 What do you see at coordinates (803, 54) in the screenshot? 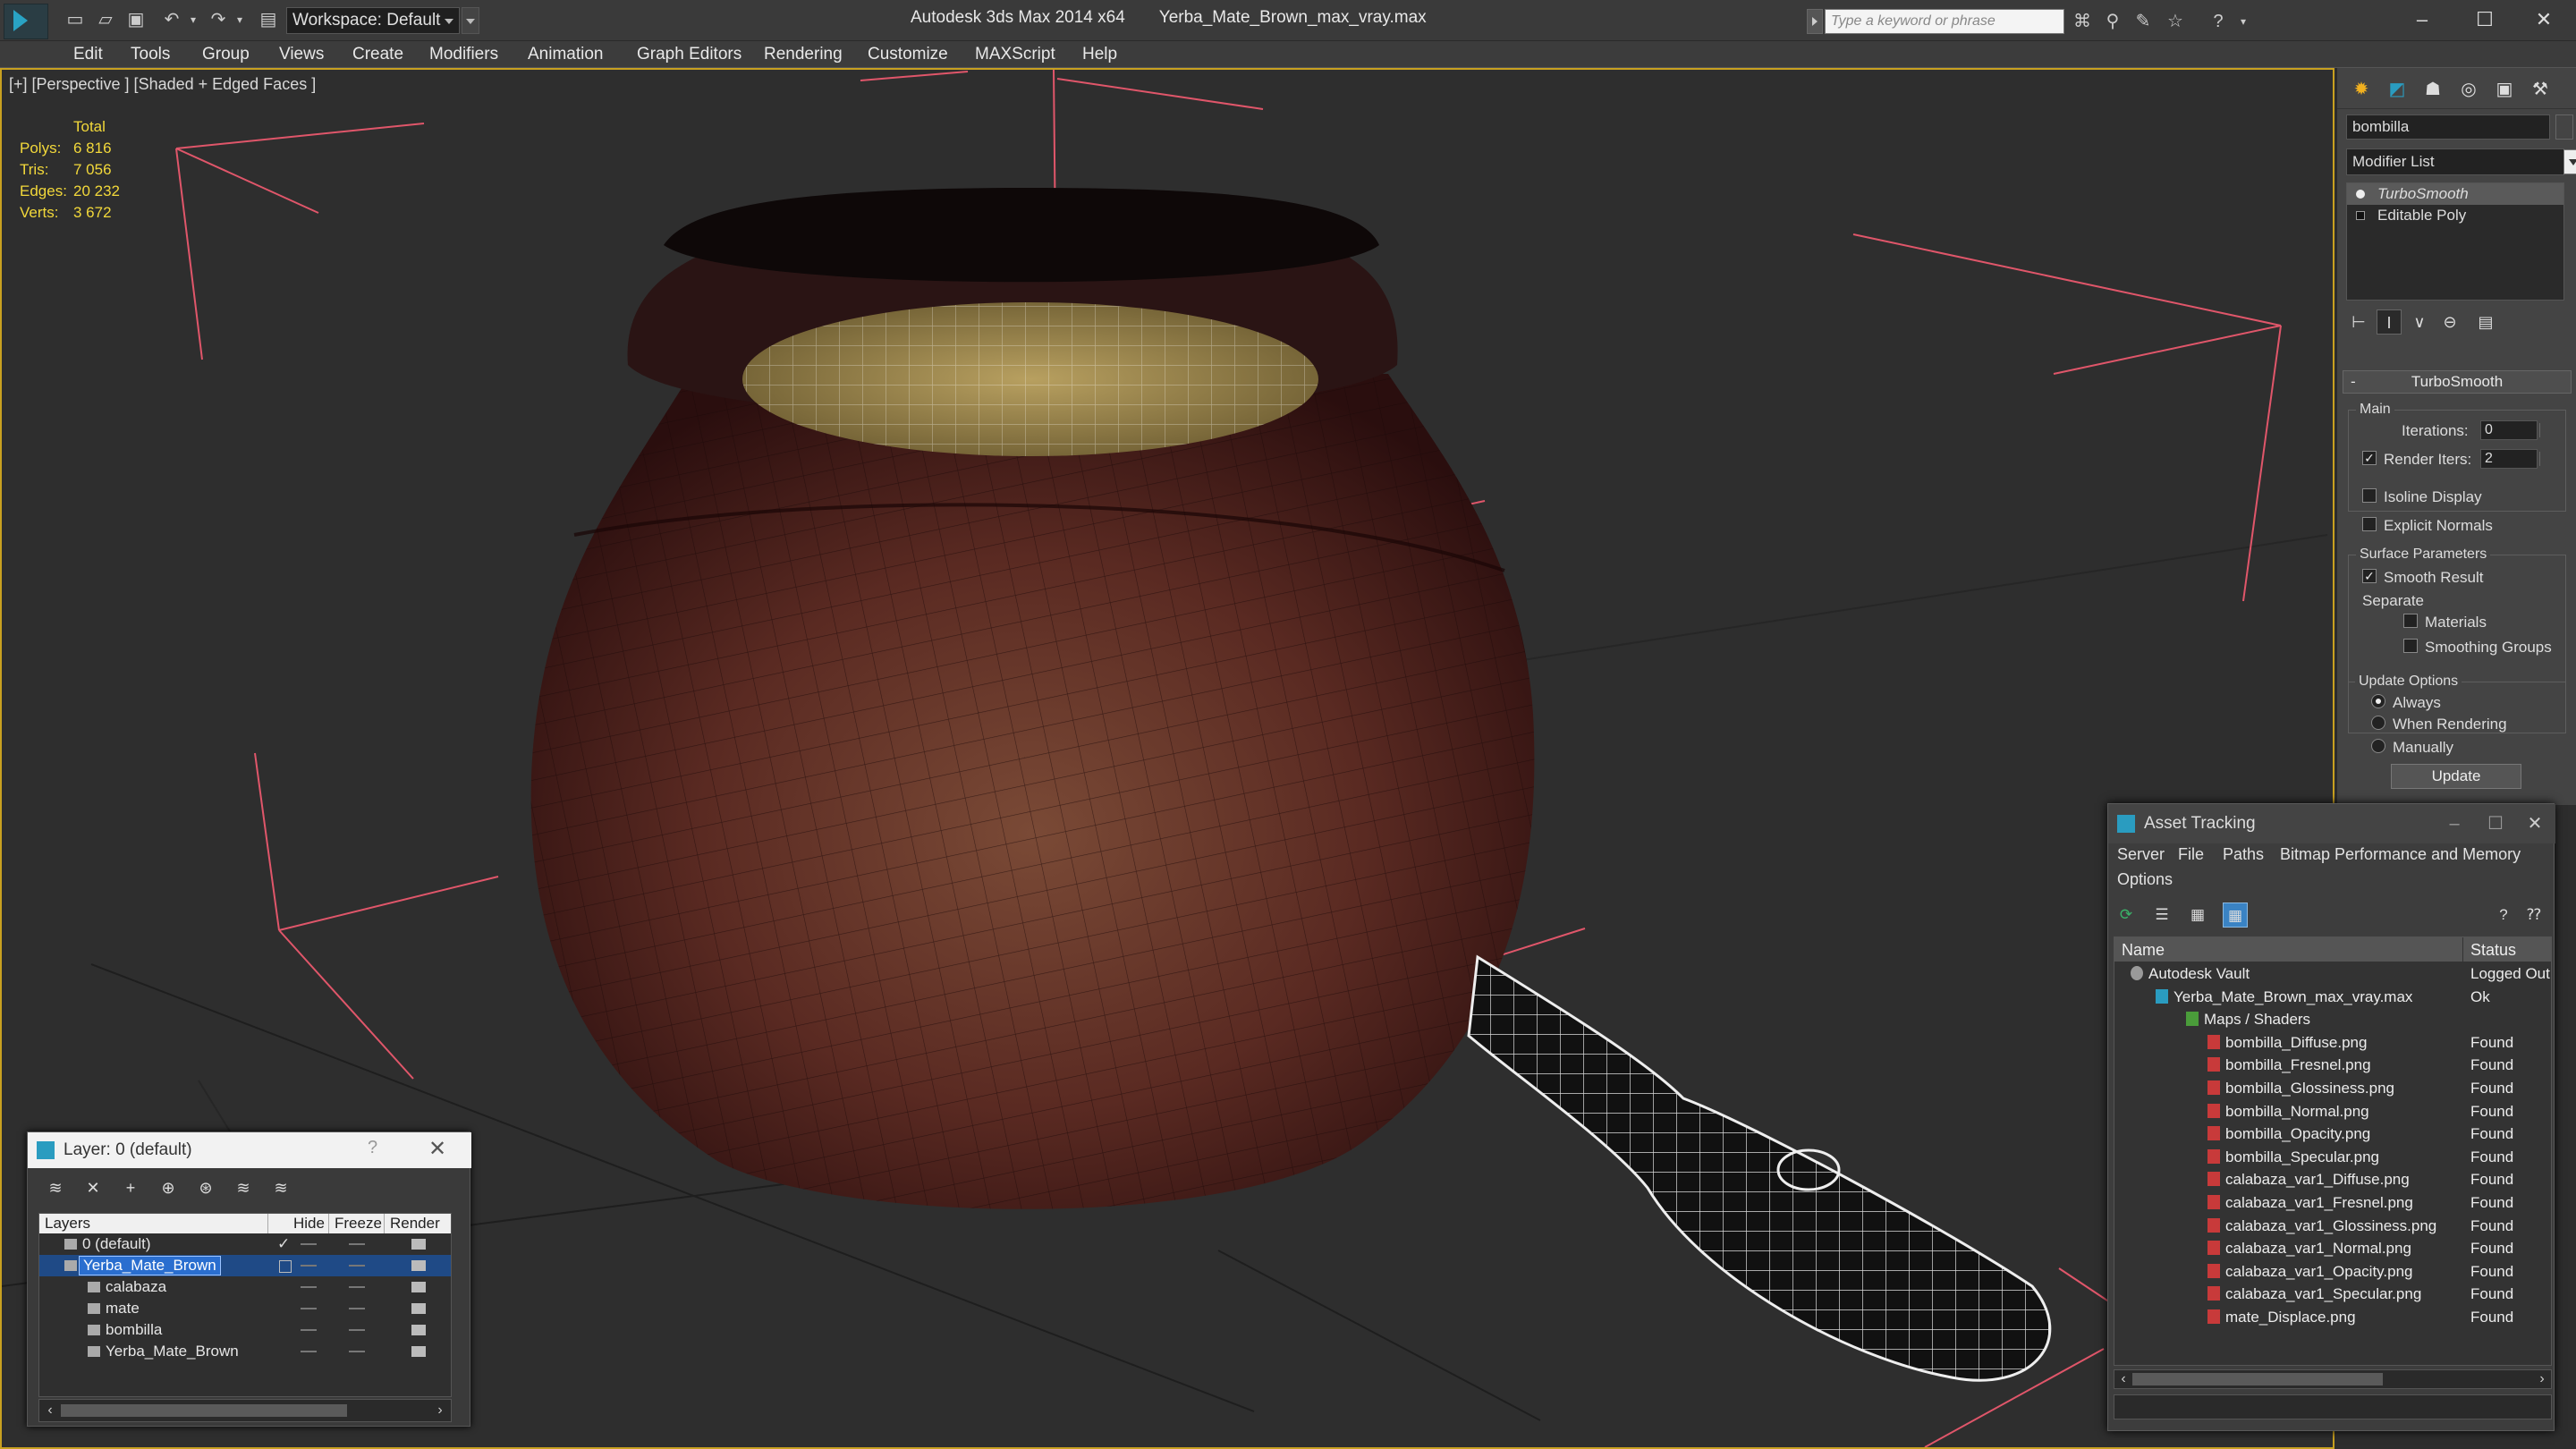
I see `menu-rendering: Rendering` at bounding box center [803, 54].